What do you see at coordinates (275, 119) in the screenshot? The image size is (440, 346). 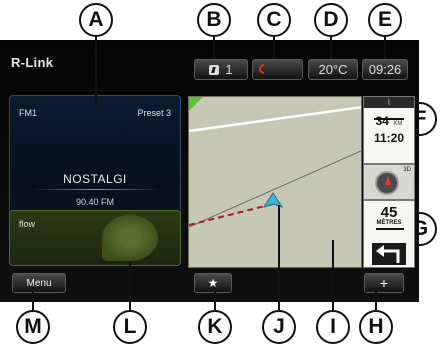 I see `map-road` at bounding box center [275, 119].